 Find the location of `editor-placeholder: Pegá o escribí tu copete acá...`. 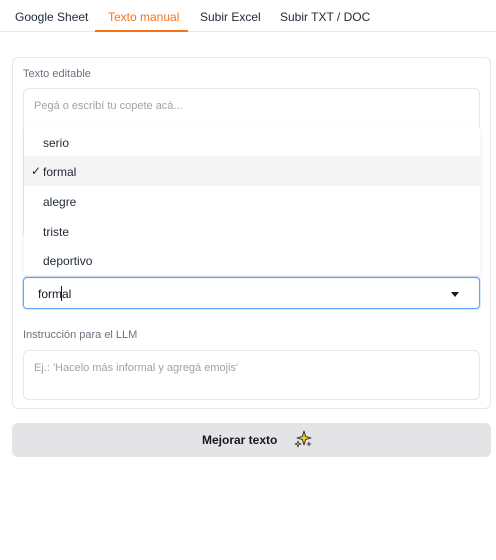

editor-placeholder: Pegá o escribí tu copete acá... is located at coordinates (108, 106).